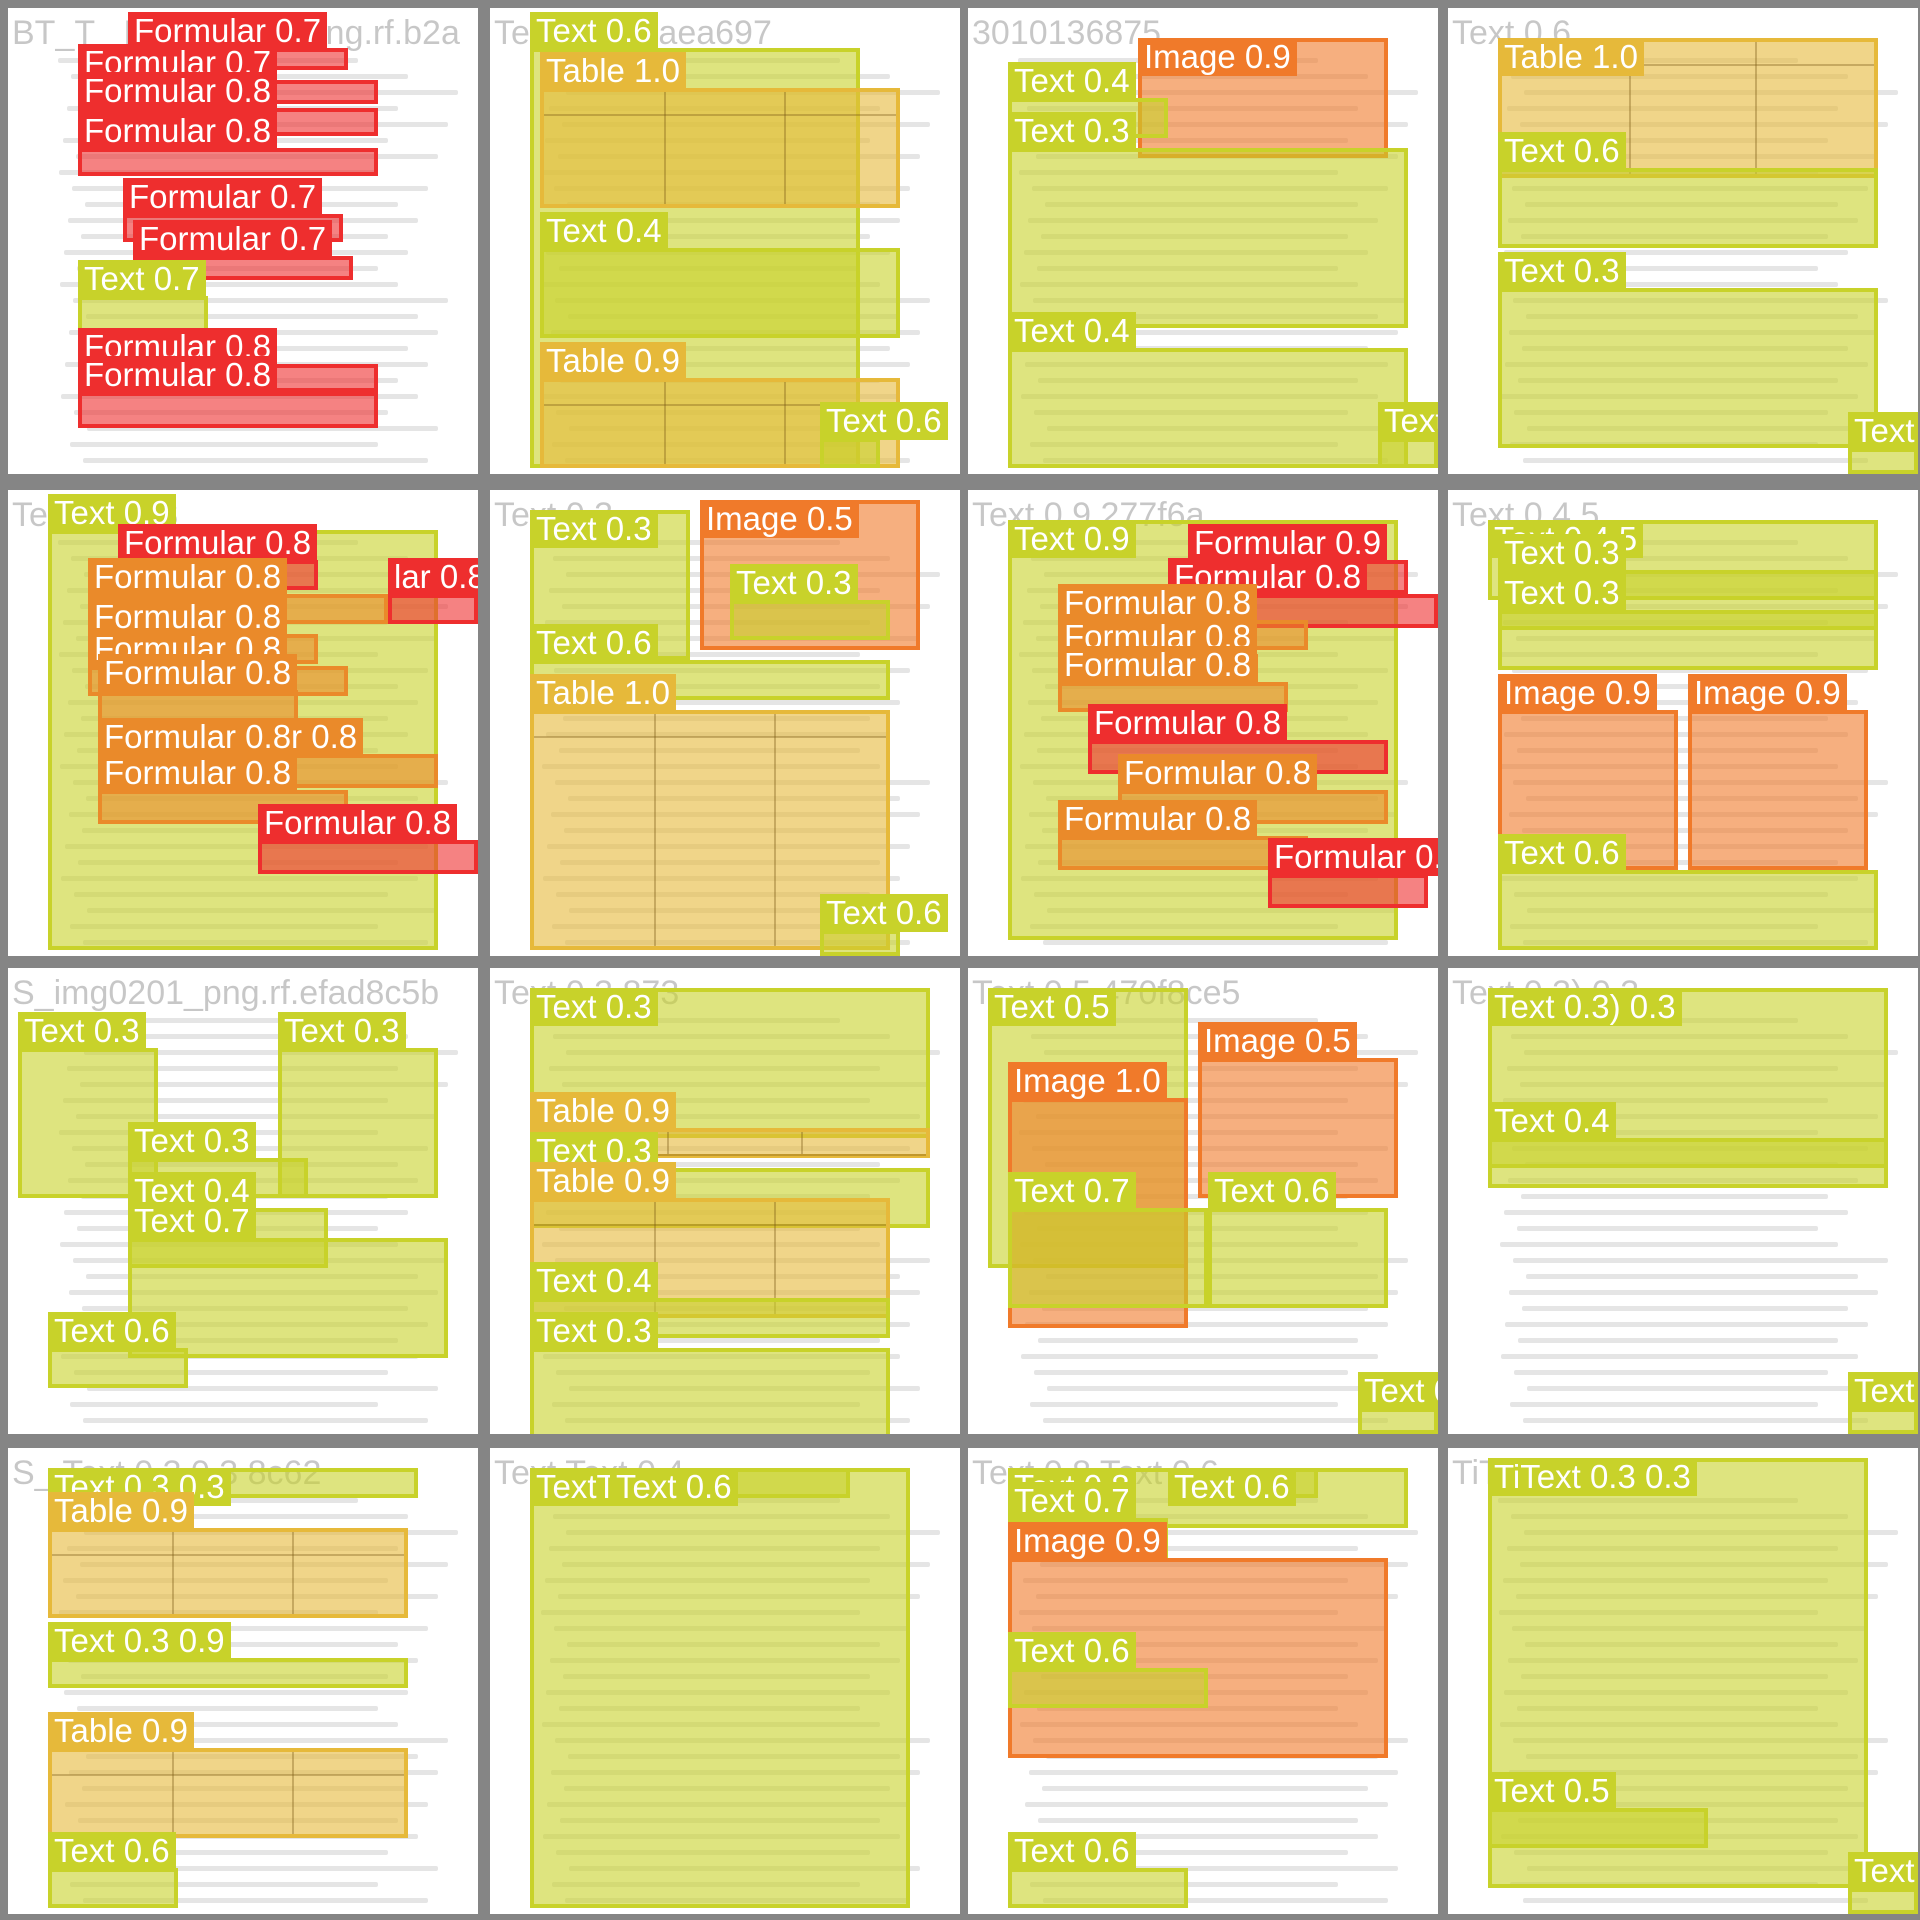 The height and width of the screenshot is (1920, 1920). What do you see at coordinates (725, 1681) in the screenshot?
I see `tile: Text Text 0.4TextText 0.4Text 0.6` at bounding box center [725, 1681].